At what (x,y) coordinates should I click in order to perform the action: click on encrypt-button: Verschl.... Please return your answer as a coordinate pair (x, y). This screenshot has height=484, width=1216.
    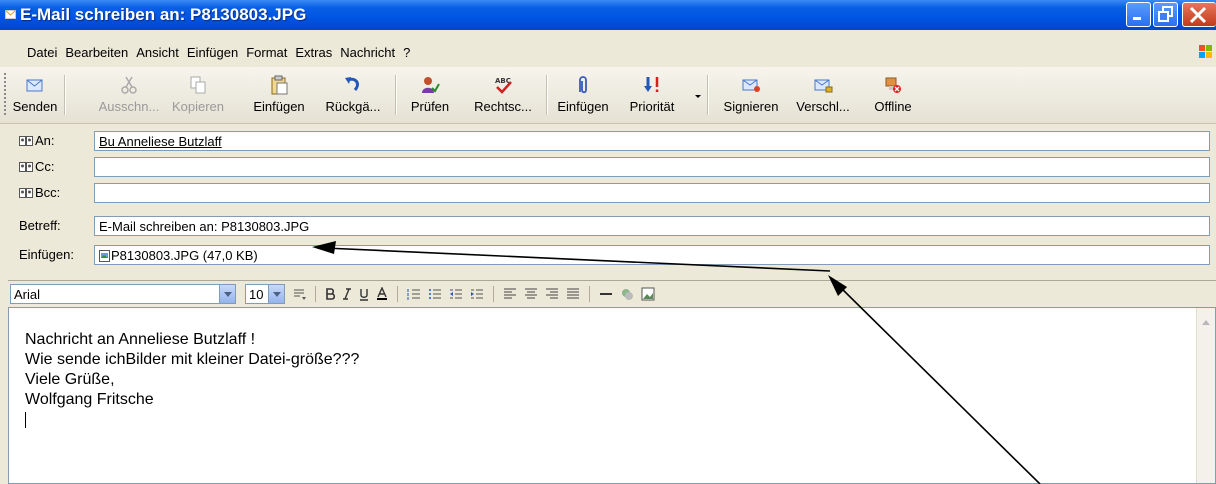
    Looking at the image, I should click on (823, 95).